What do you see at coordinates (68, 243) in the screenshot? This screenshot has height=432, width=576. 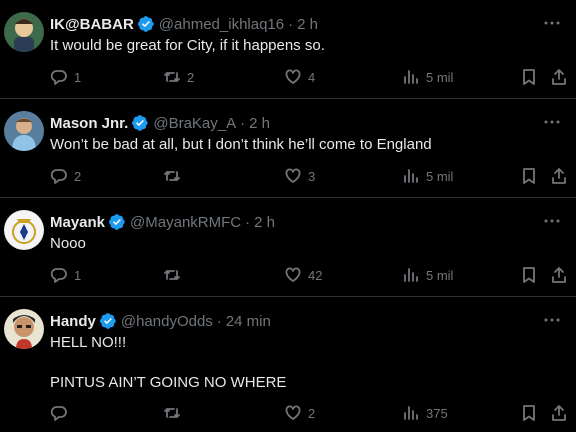 I see `tweet-text: Nooo` at bounding box center [68, 243].